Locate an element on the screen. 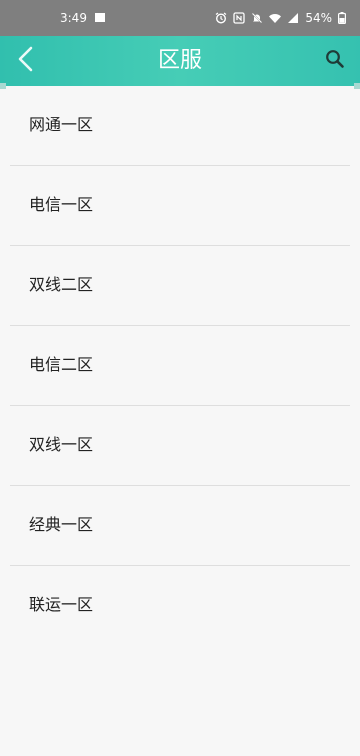 The width and height of the screenshot is (360, 756). list-item-server-2: 电信一区 is located at coordinates (180, 206).